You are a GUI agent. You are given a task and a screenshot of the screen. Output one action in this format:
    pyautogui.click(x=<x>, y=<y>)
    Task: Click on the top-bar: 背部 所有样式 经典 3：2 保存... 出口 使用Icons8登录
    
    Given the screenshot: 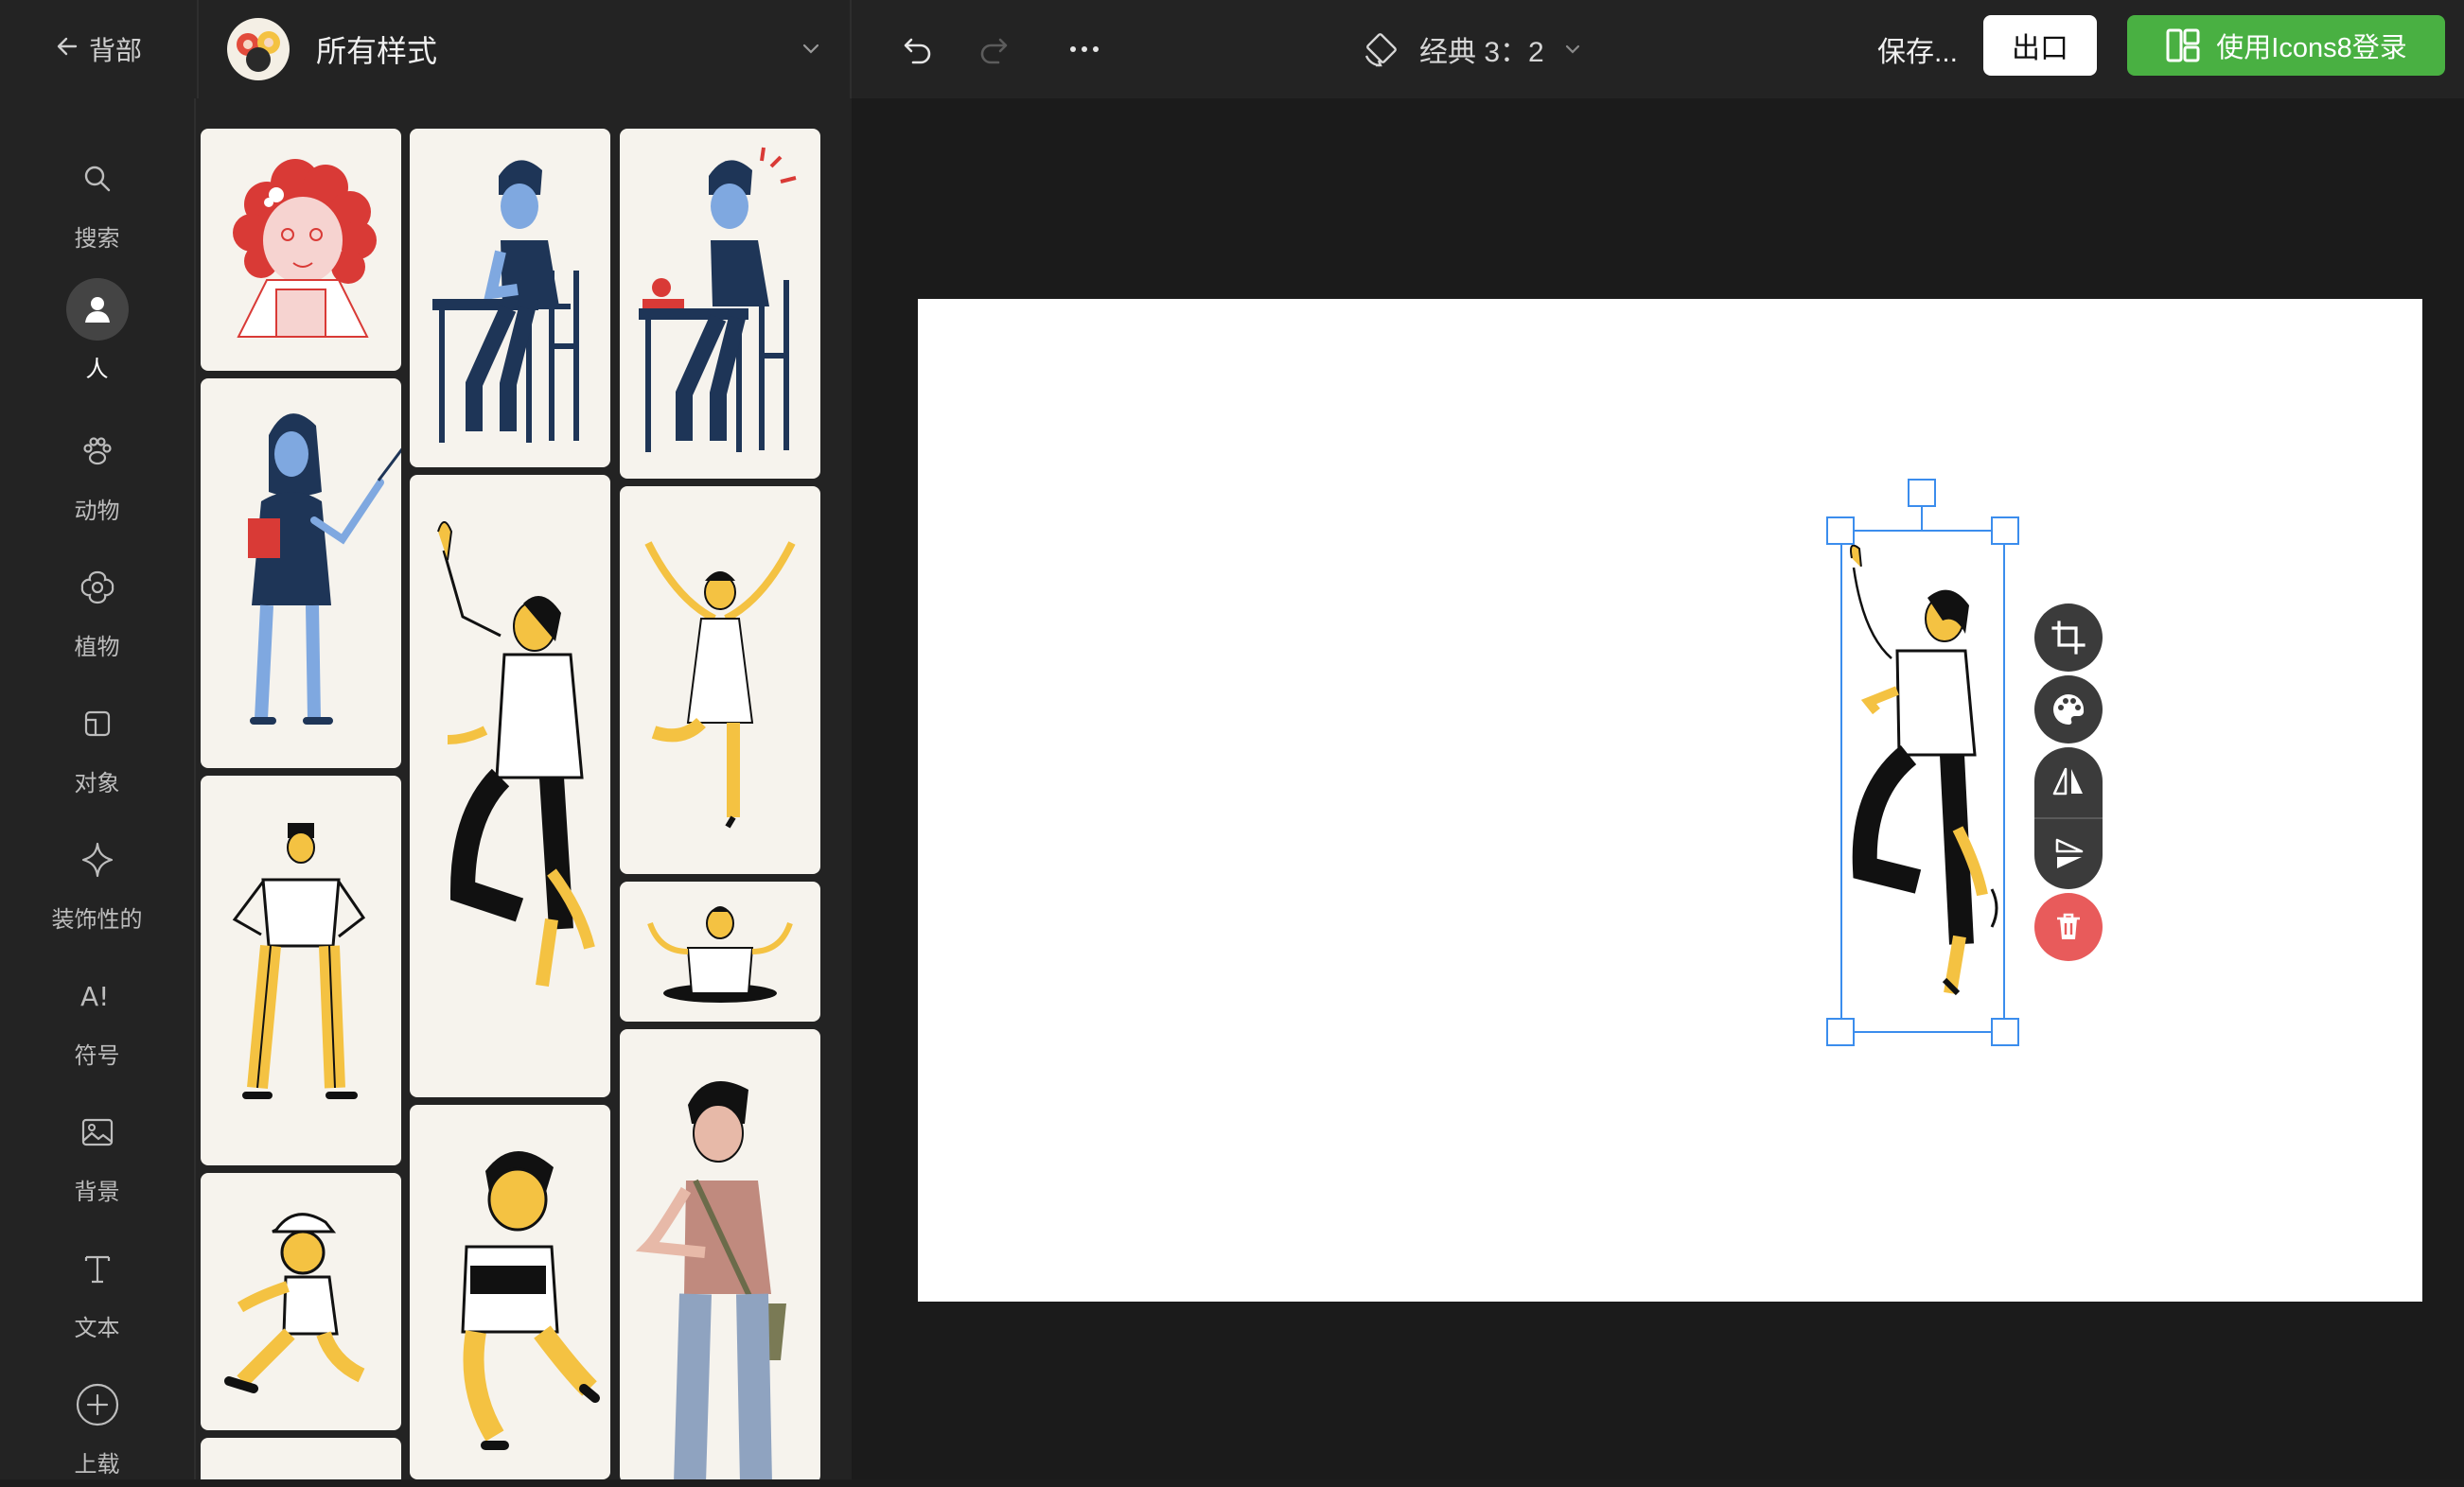 What is the action you would take?
    pyautogui.click(x=1232, y=50)
    